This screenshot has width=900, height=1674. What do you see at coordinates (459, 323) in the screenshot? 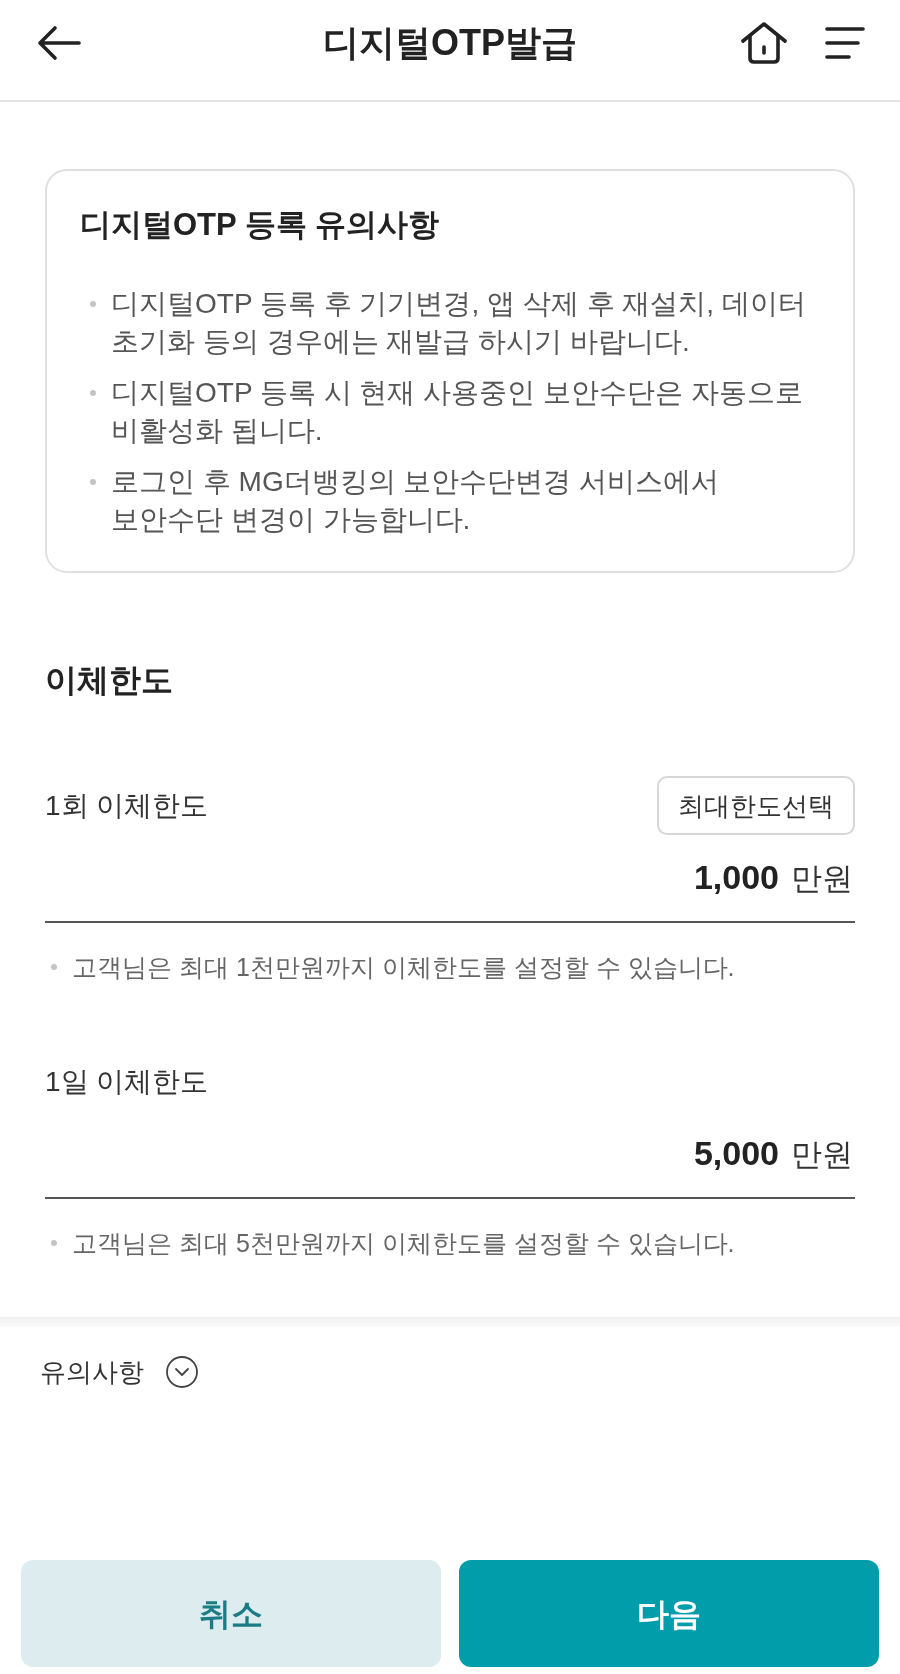
I see `notice-text: 디지털OTP 등록 후 기기변경, 앱 삭제 후 재설치, 데이터 초기화 등의 경우에는 재발급 하시기 바랍니다.` at bounding box center [459, 323].